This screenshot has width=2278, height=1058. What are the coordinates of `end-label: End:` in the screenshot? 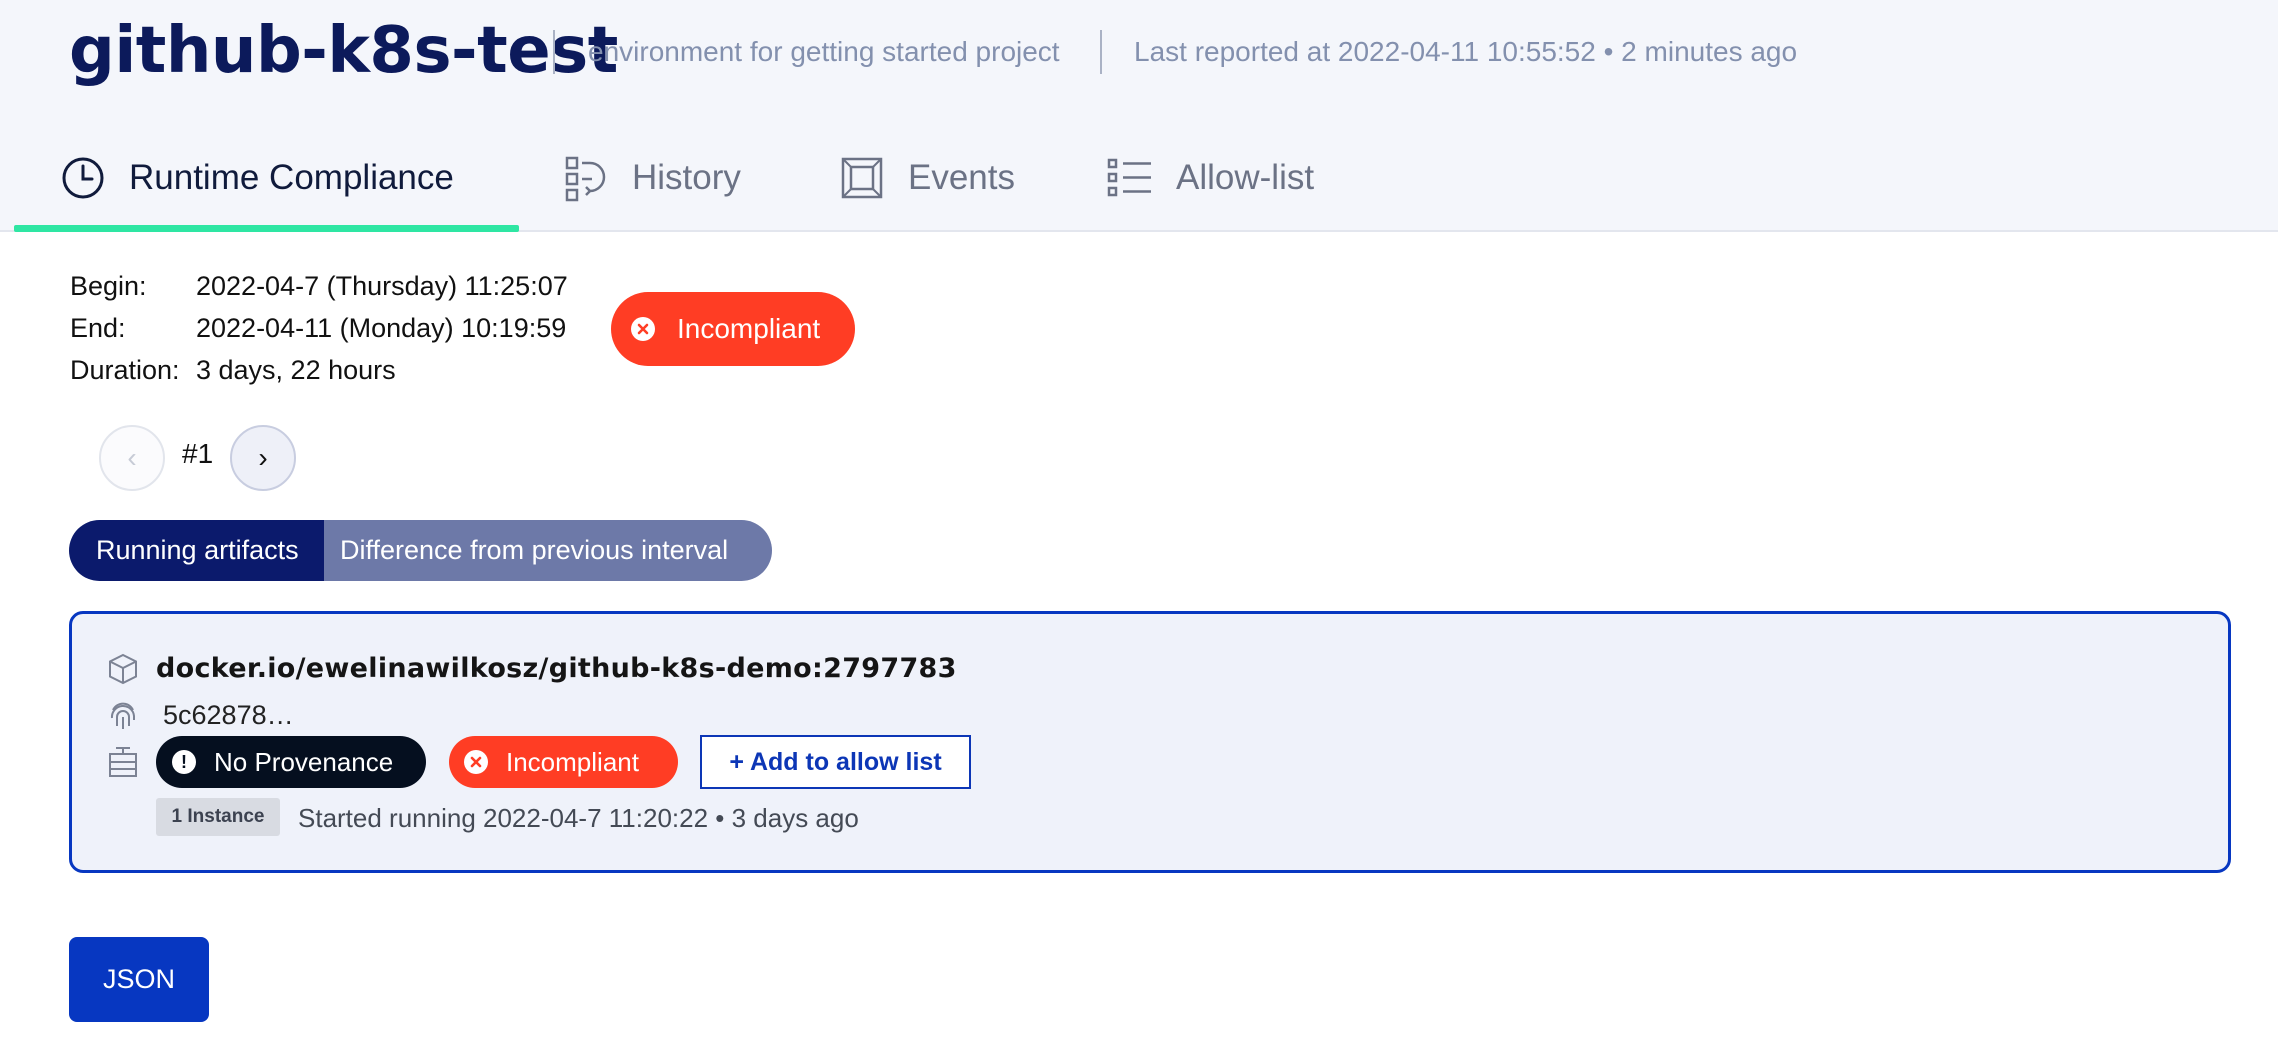 It's located at (98, 328).